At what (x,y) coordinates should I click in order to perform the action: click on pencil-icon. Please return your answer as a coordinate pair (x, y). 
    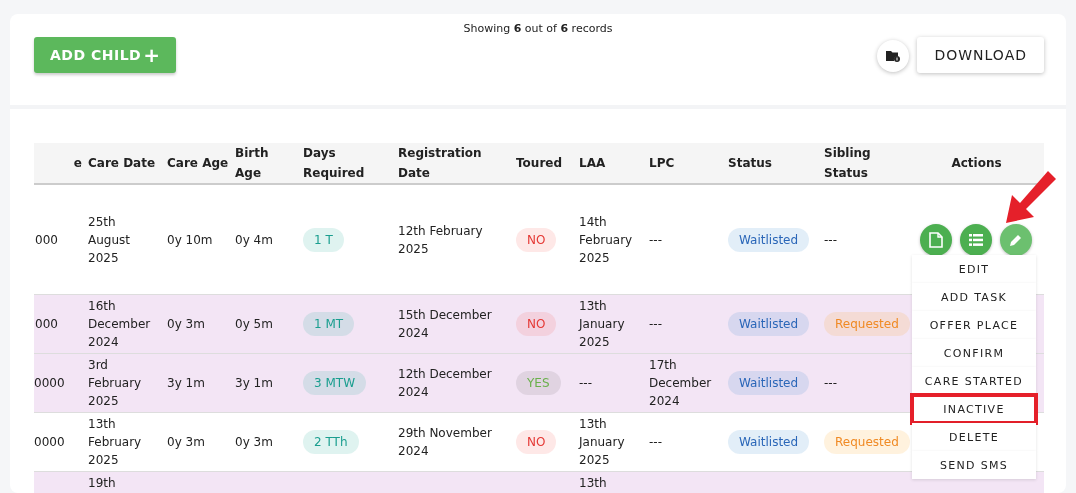
    Looking at the image, I should click on (1016, 239).